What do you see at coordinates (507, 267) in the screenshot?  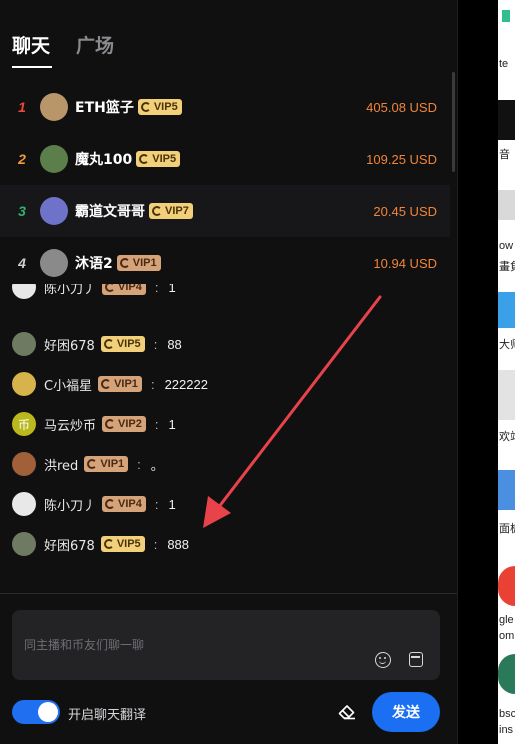 I see `background-text: 畫負` at bounding box center [507, 267].